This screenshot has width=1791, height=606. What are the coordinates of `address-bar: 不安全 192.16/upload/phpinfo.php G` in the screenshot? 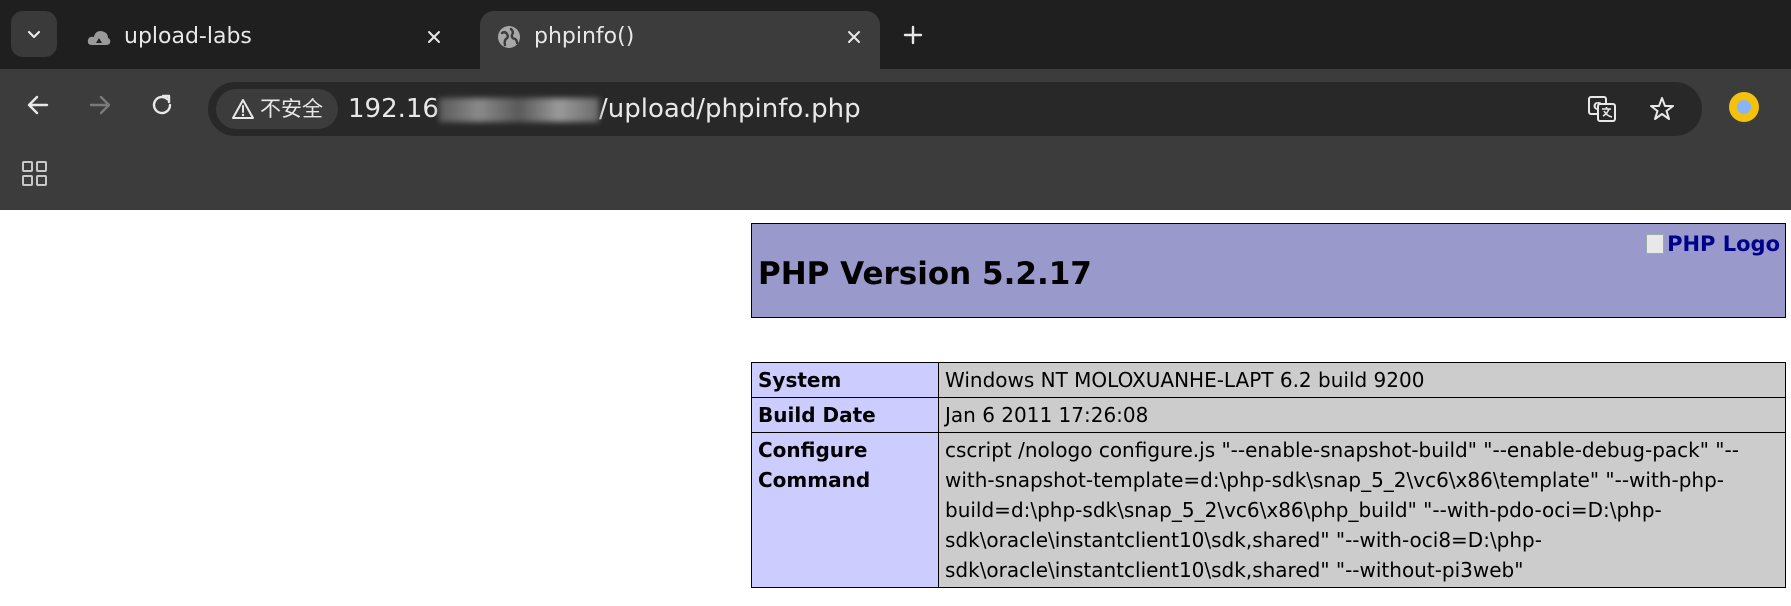 It's located at (955, 109).